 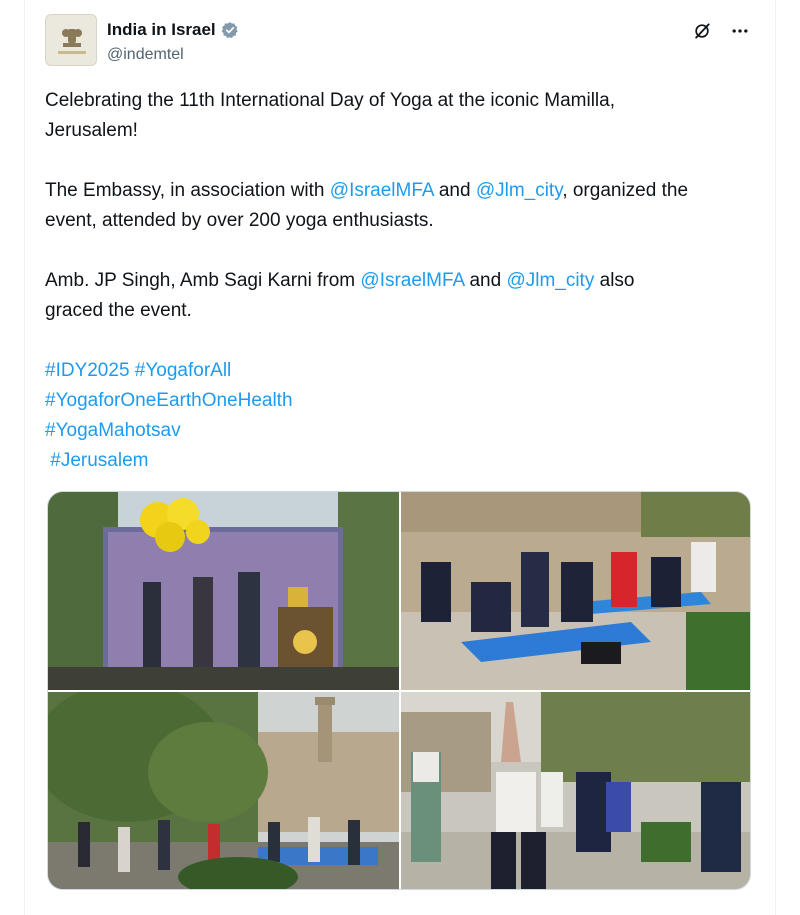 I want to click on post-text-line: graced the event., so click(x=118, y=310).